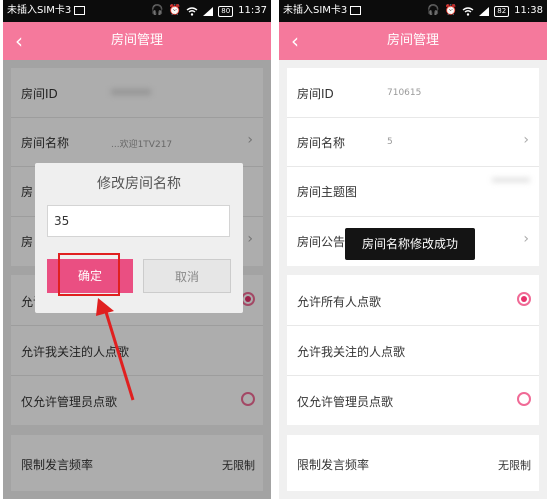 Image resolution: width=549 pixels, height=499 pixels. I want to click on rate-limit-row: 限制发言频率 无限制, so click(413, 463).